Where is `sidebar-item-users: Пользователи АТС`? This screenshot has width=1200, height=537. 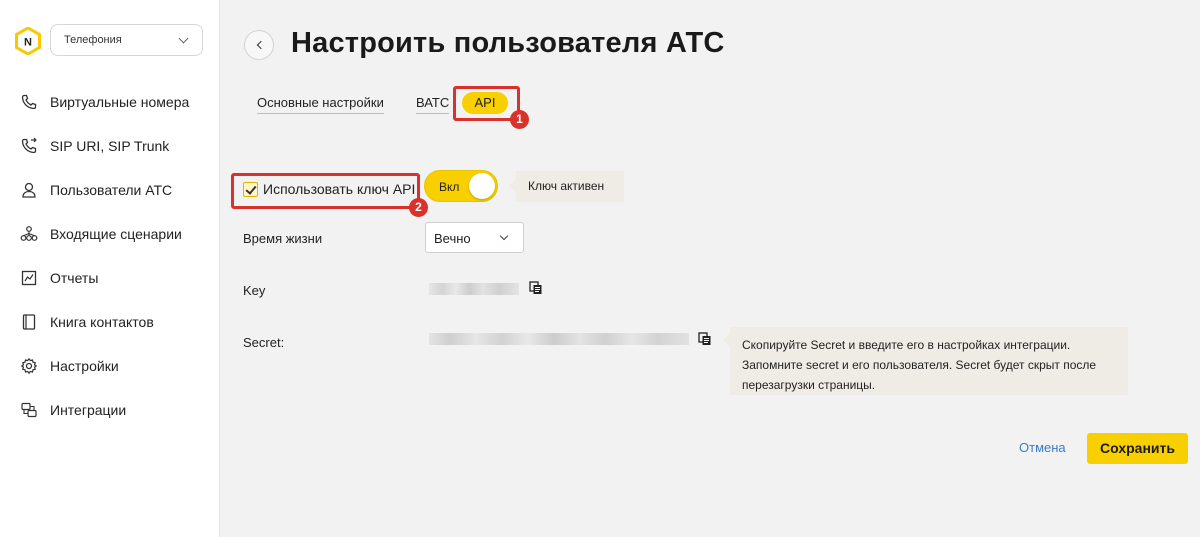
sidebar-item-users: Пользователи АТС is located at coordinates (96, 190).